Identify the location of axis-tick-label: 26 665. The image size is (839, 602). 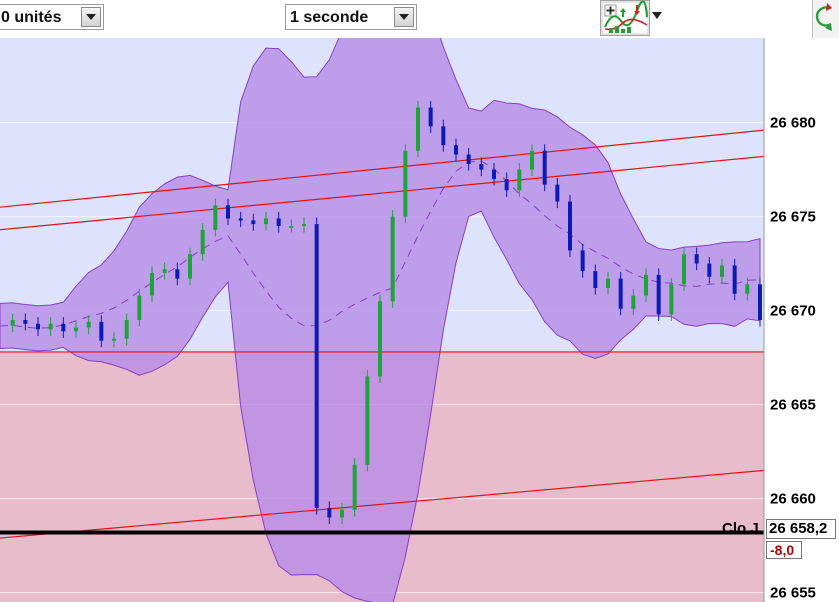
(793, 405).